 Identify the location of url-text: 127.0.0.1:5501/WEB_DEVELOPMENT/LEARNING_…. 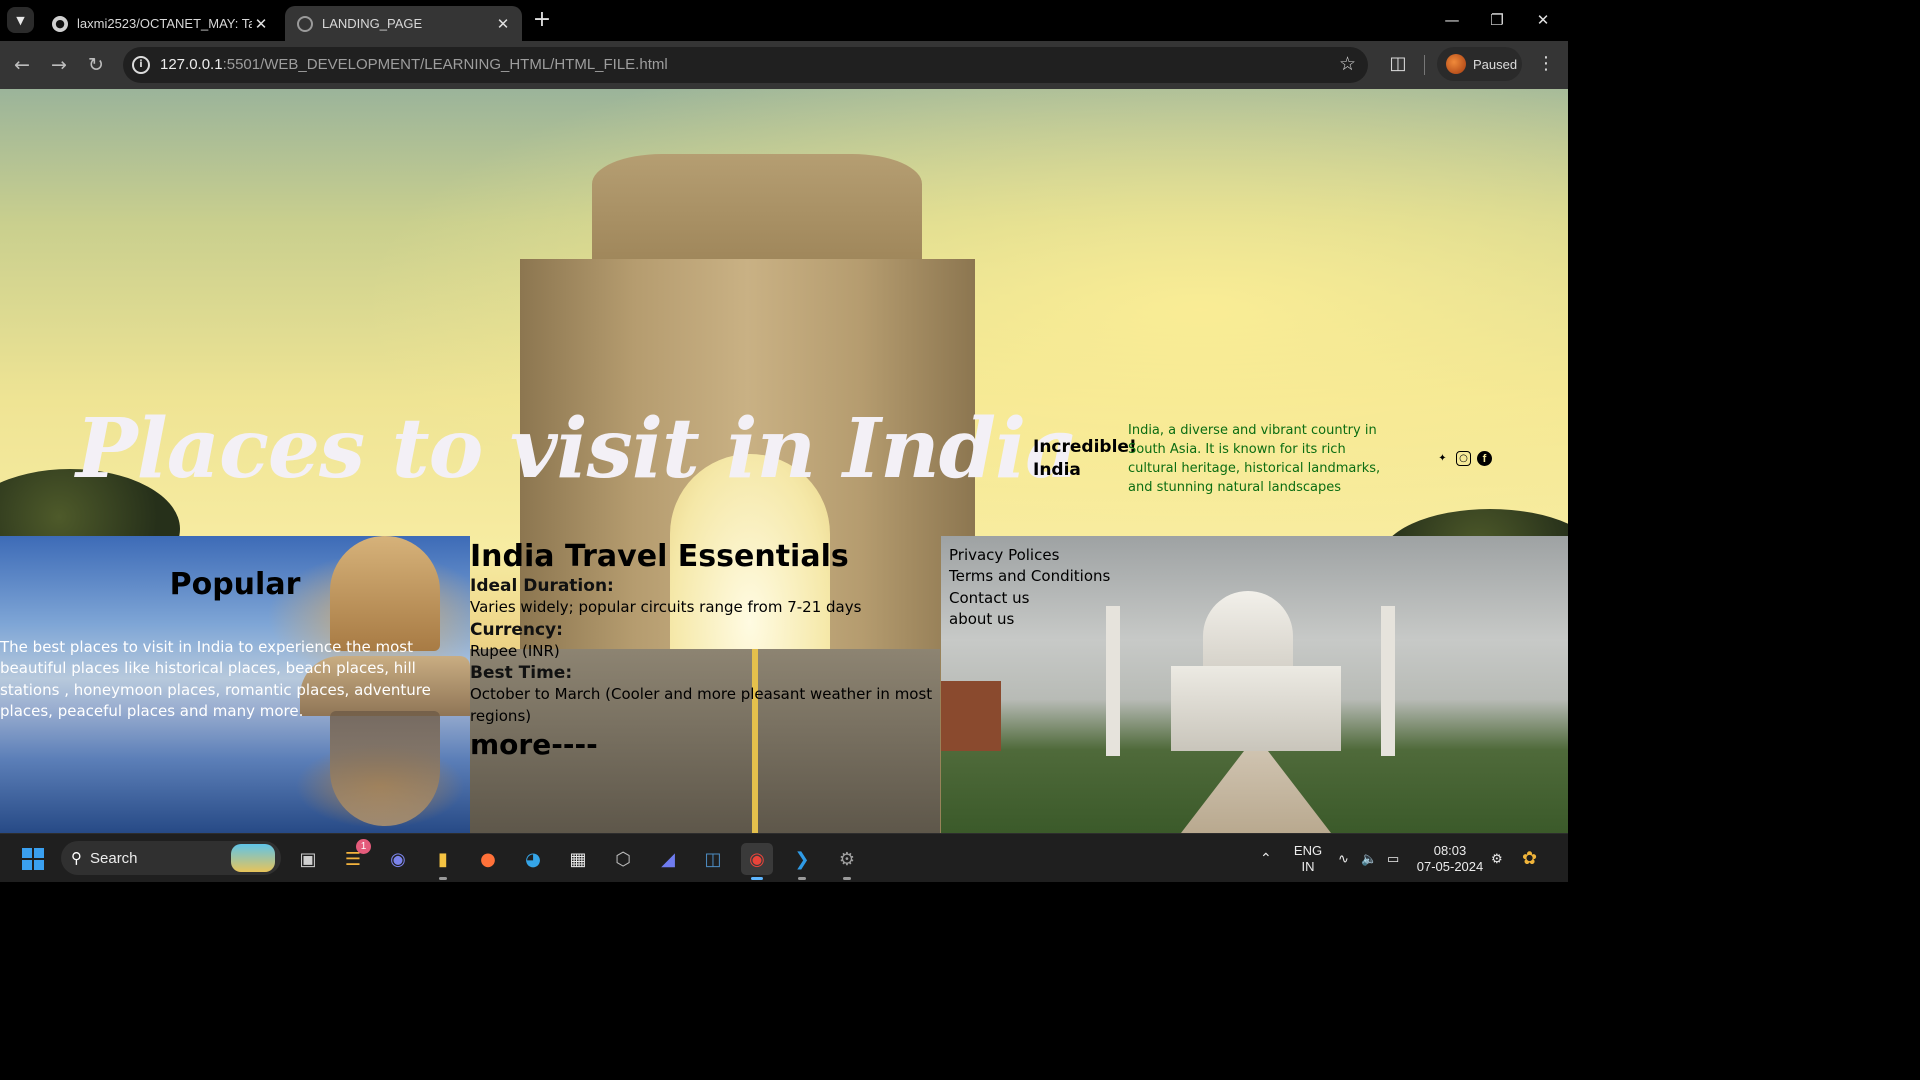
(414, 64).